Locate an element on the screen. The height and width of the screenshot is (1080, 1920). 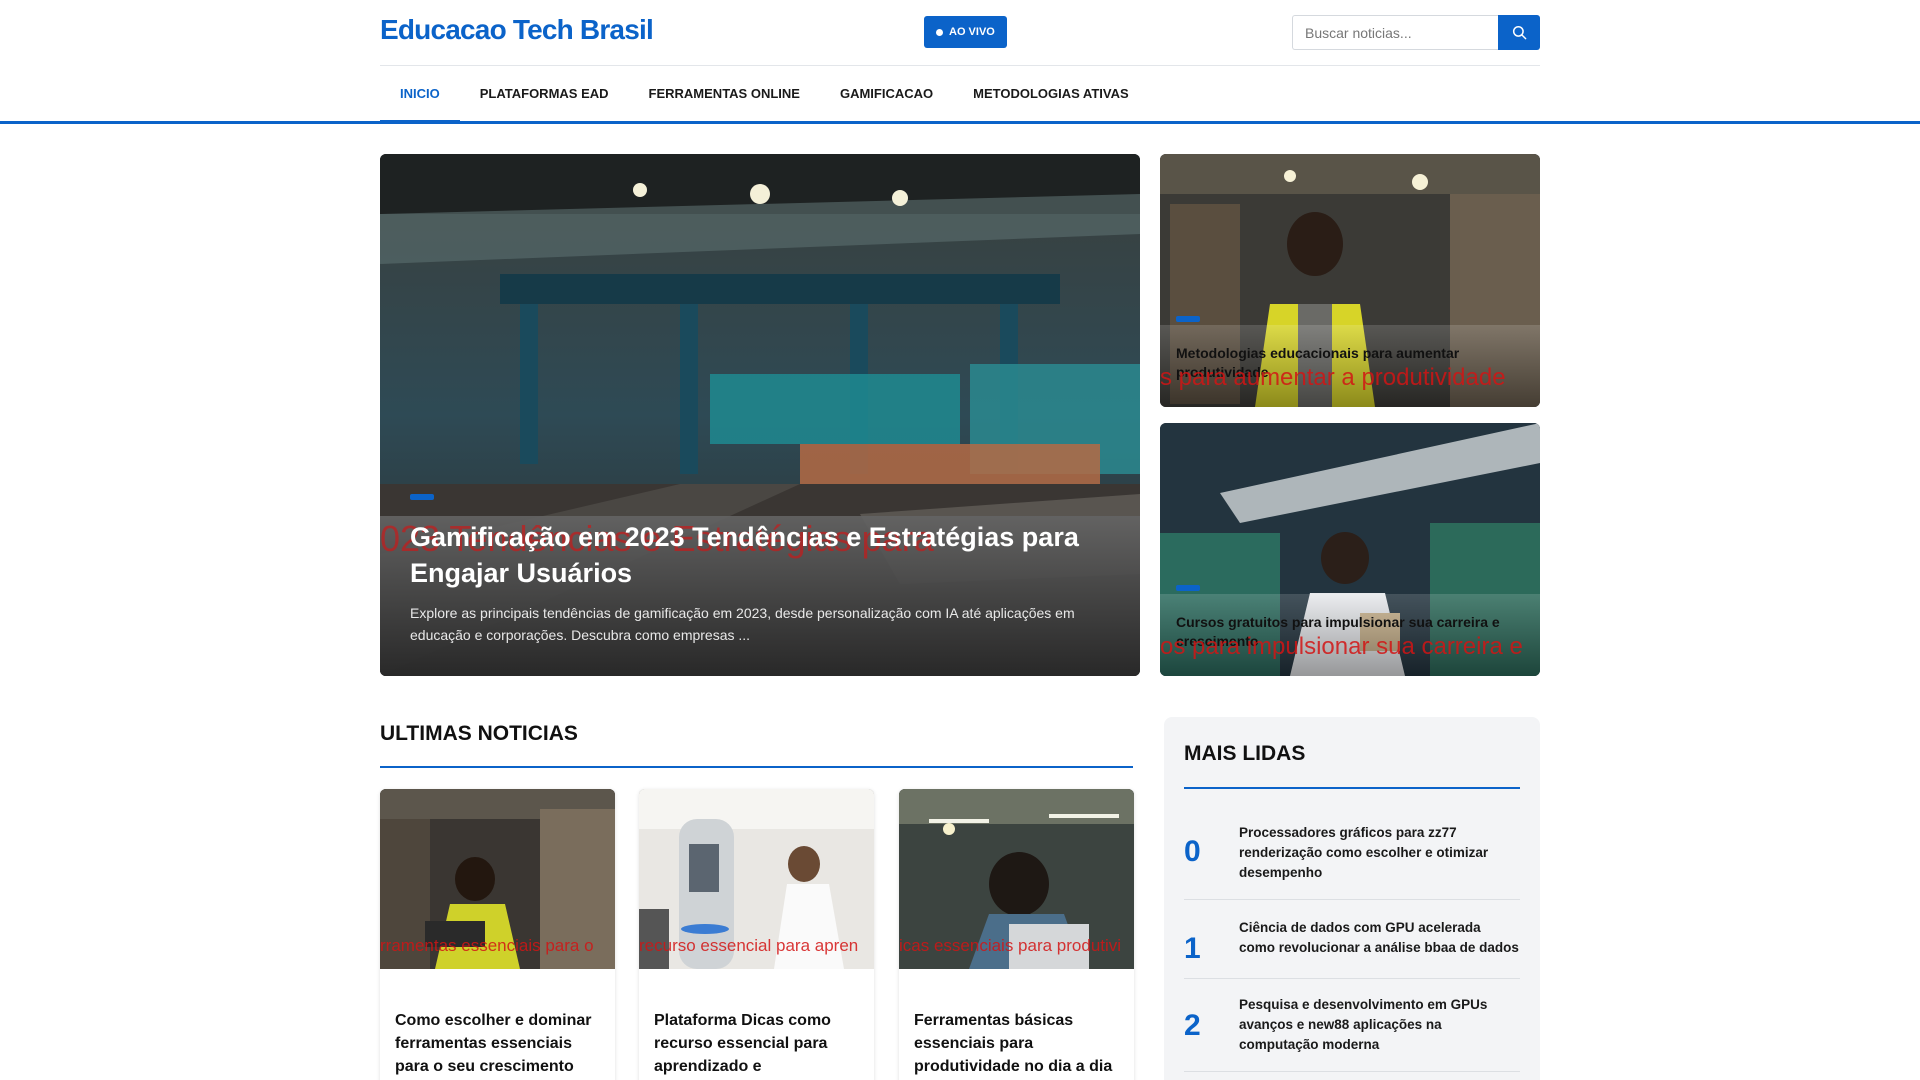
search-form is located at coordinates (1416, 32).